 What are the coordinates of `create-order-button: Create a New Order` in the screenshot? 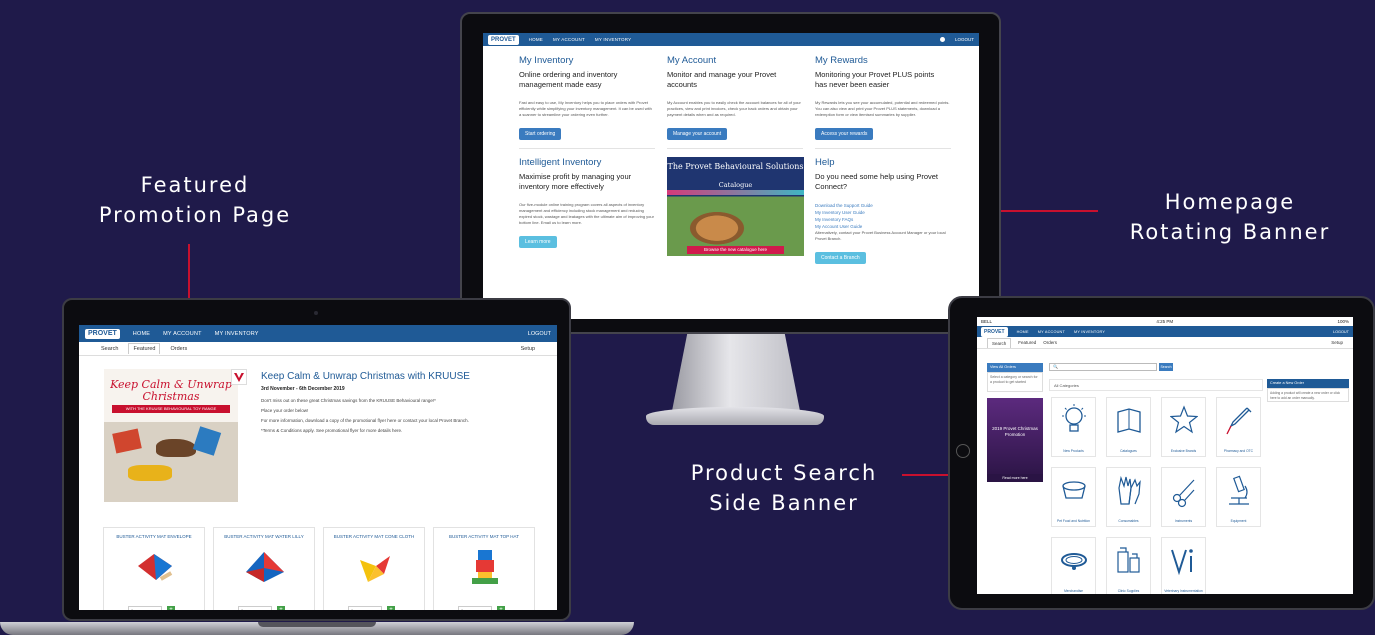 It's located at (1308, 383).